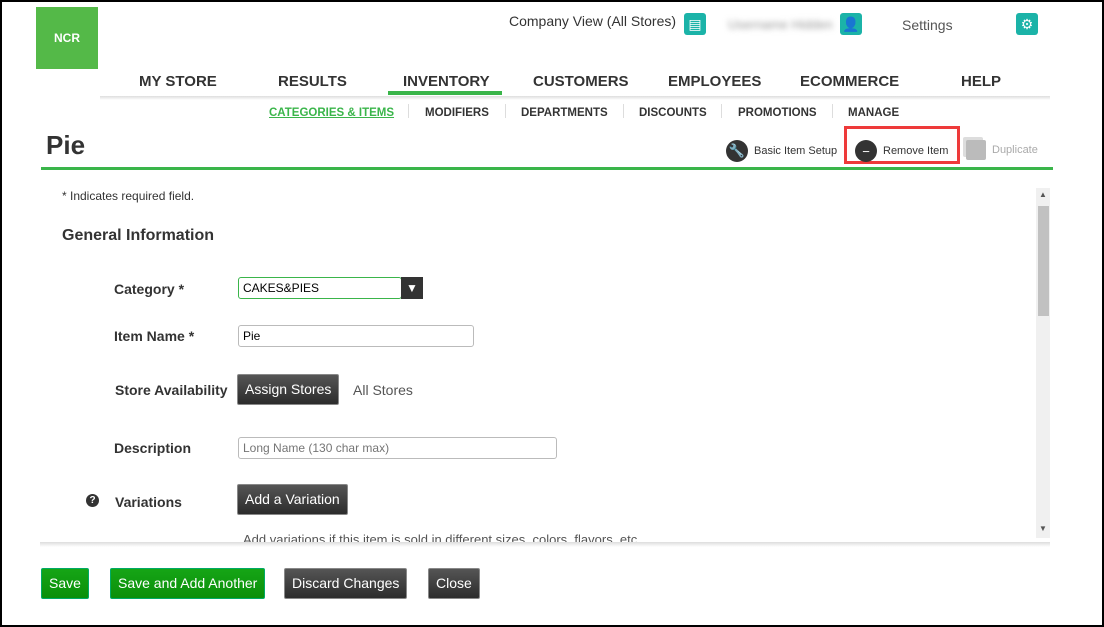  Describe the element at coordinates (1043, 194) in the screenshot. I see `scroll-up-icon: ▲` at that location.